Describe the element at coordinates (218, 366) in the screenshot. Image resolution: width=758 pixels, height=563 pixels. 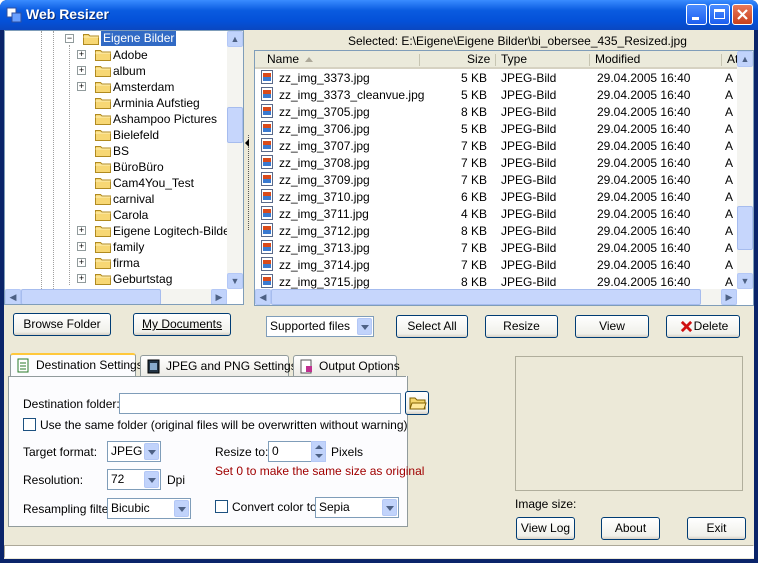
I see `tab-jpeg-png-settings: JPEG and PNG Settings` at that location.